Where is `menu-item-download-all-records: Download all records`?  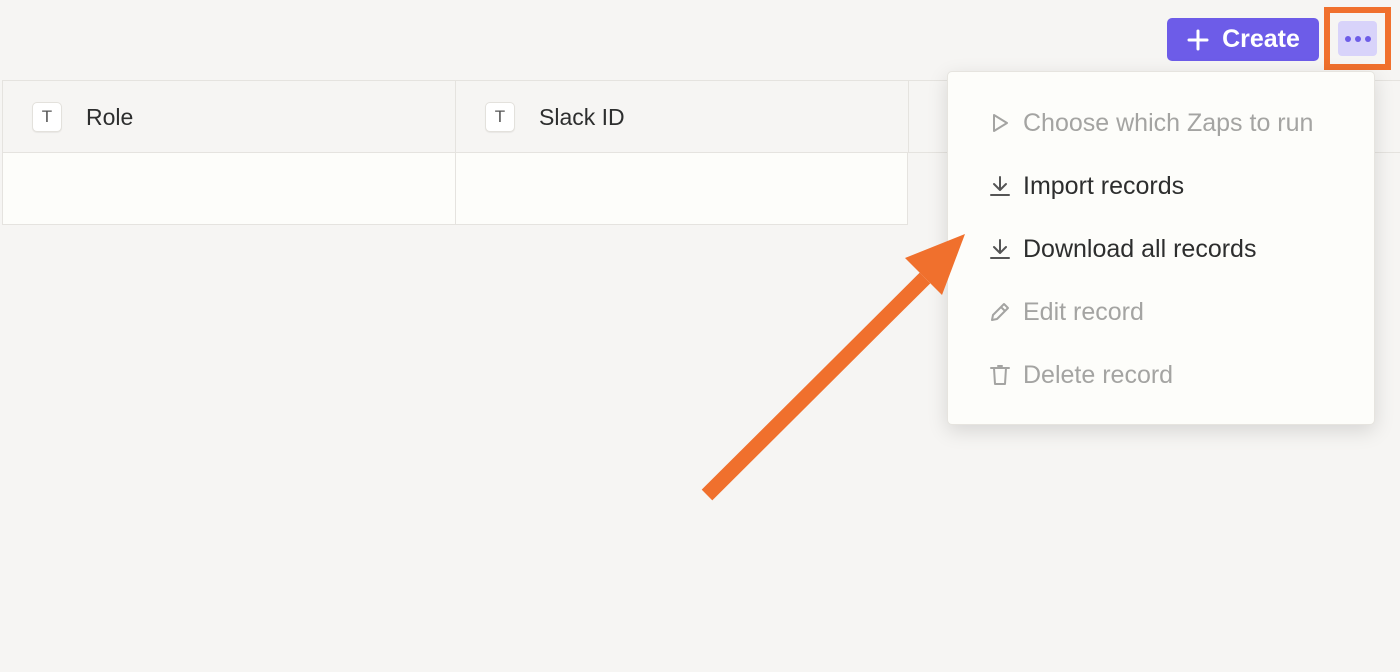 menu-item-download-all-records: Download all records is located at coordinates (1162, 249).